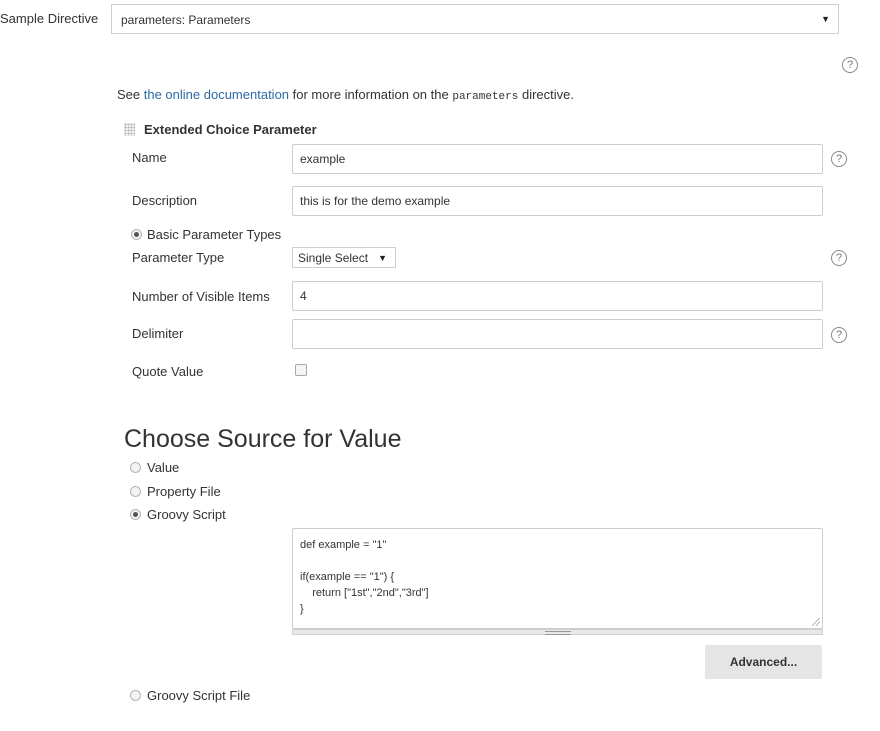  What do you see at coordinates (130, 94) in the screenshot?
I see `doc-prefix: See` at bounding box center [130, 94].